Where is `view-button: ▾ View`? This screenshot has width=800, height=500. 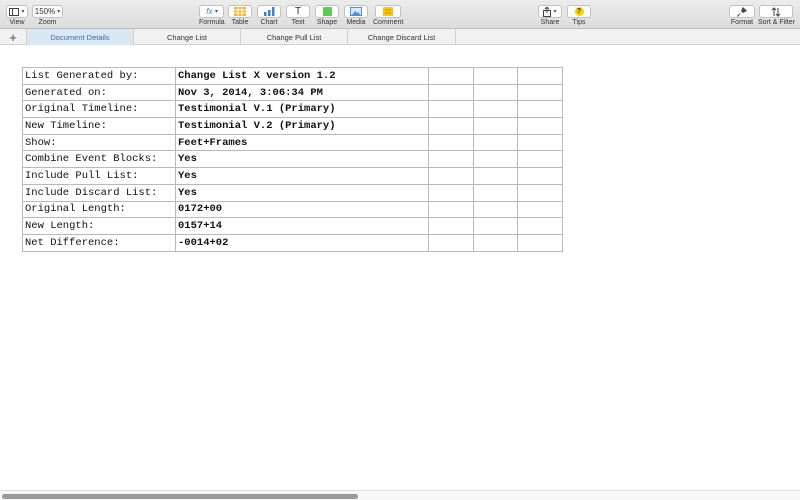
view-button: ▾ View is located at coordinates (17, 16).